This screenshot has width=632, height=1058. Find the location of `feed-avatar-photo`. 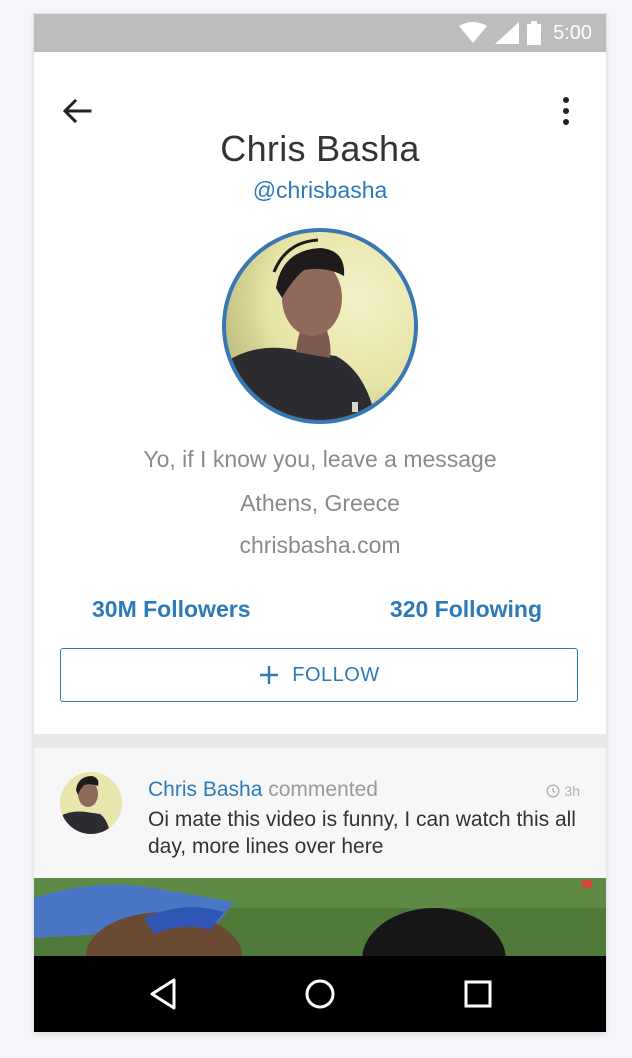

feed-avatar-photo is located at coordinates (91, 803).